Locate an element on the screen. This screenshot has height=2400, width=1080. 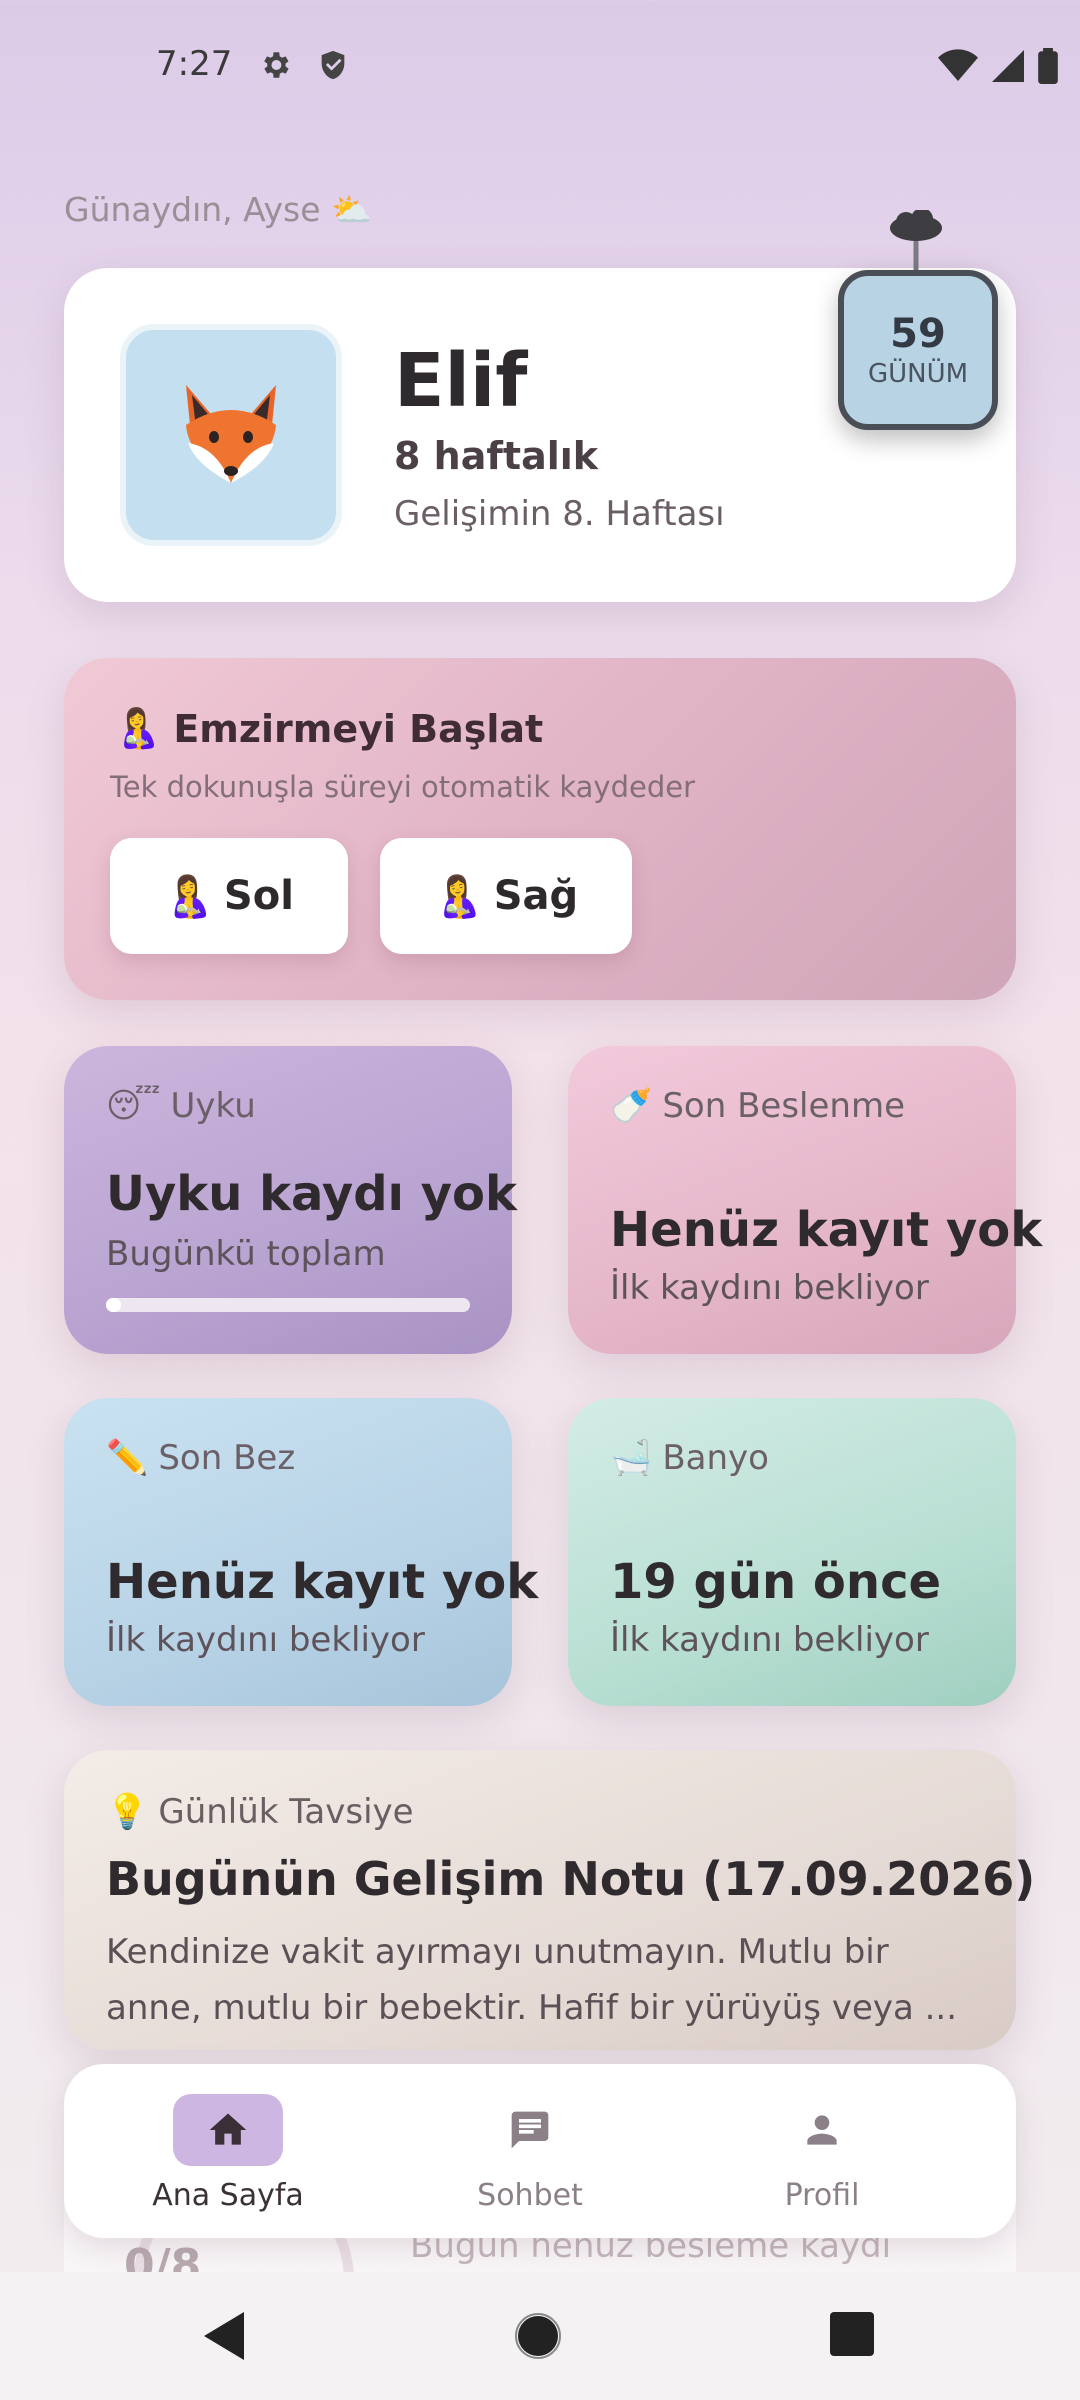
sleep-label: 😴 Uyku is located at coordinates (181, 1106).